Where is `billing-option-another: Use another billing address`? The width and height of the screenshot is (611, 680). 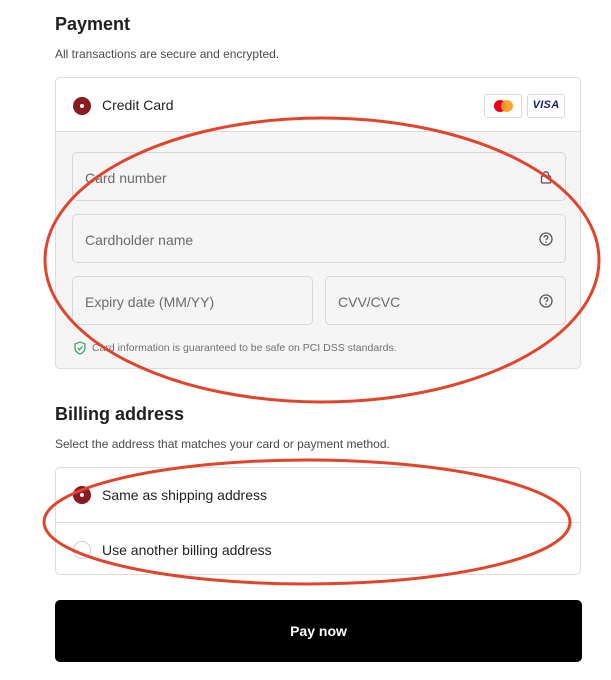 billing-option-another: Use another billing address is located at coordinates (318, 548).